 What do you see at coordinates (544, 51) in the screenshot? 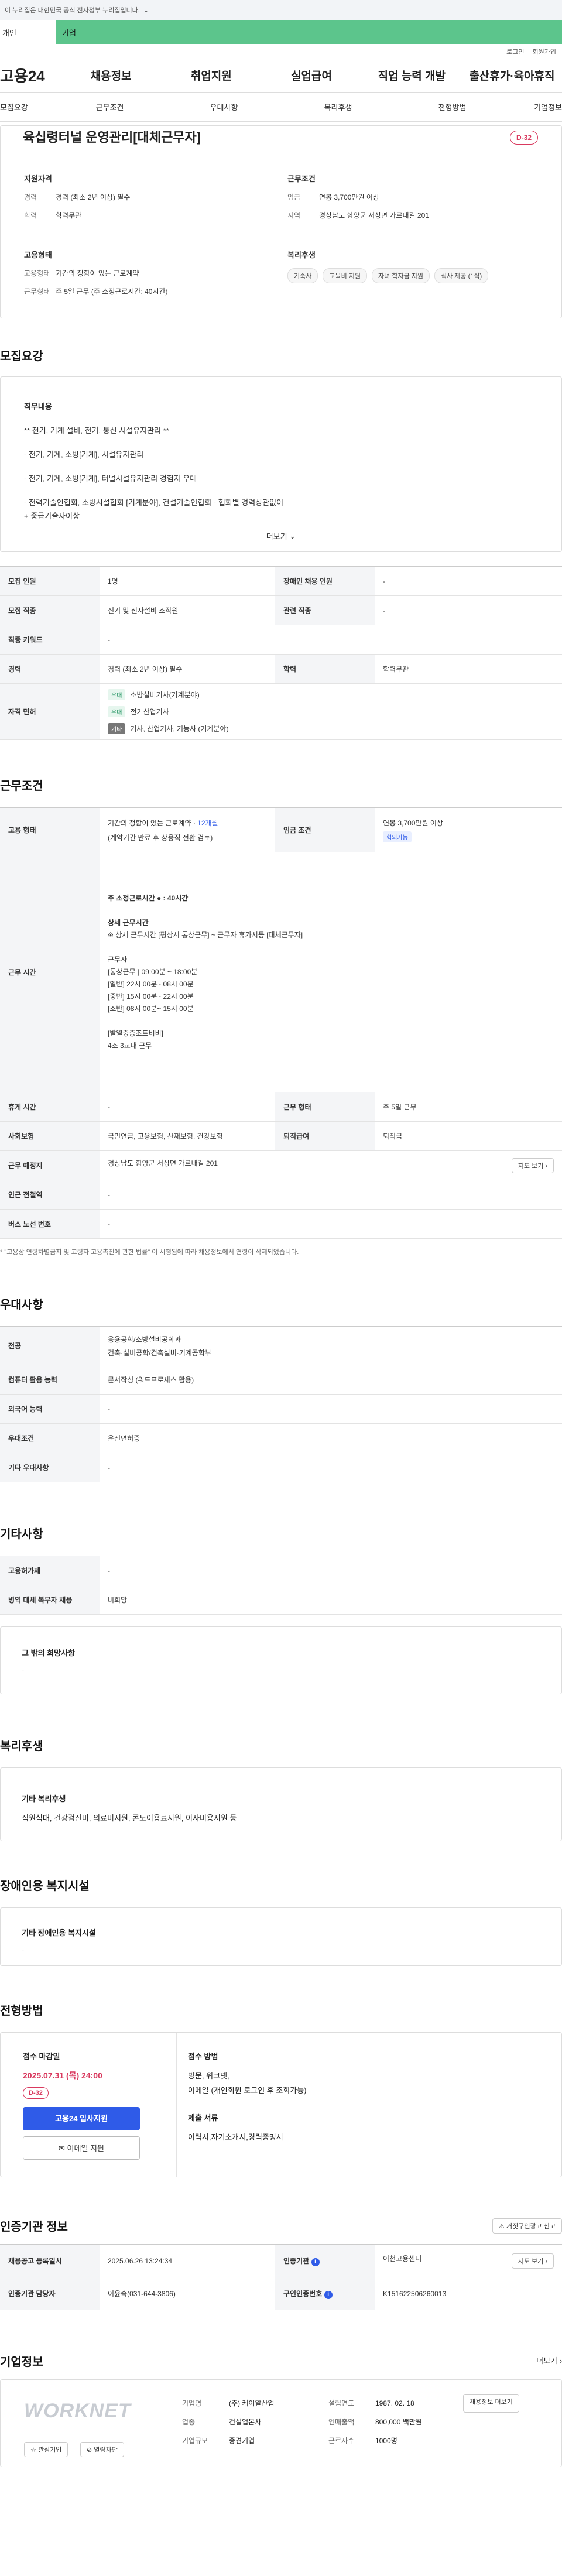
I see `signup-link: 회원가입` at bounding box center [544, 51].